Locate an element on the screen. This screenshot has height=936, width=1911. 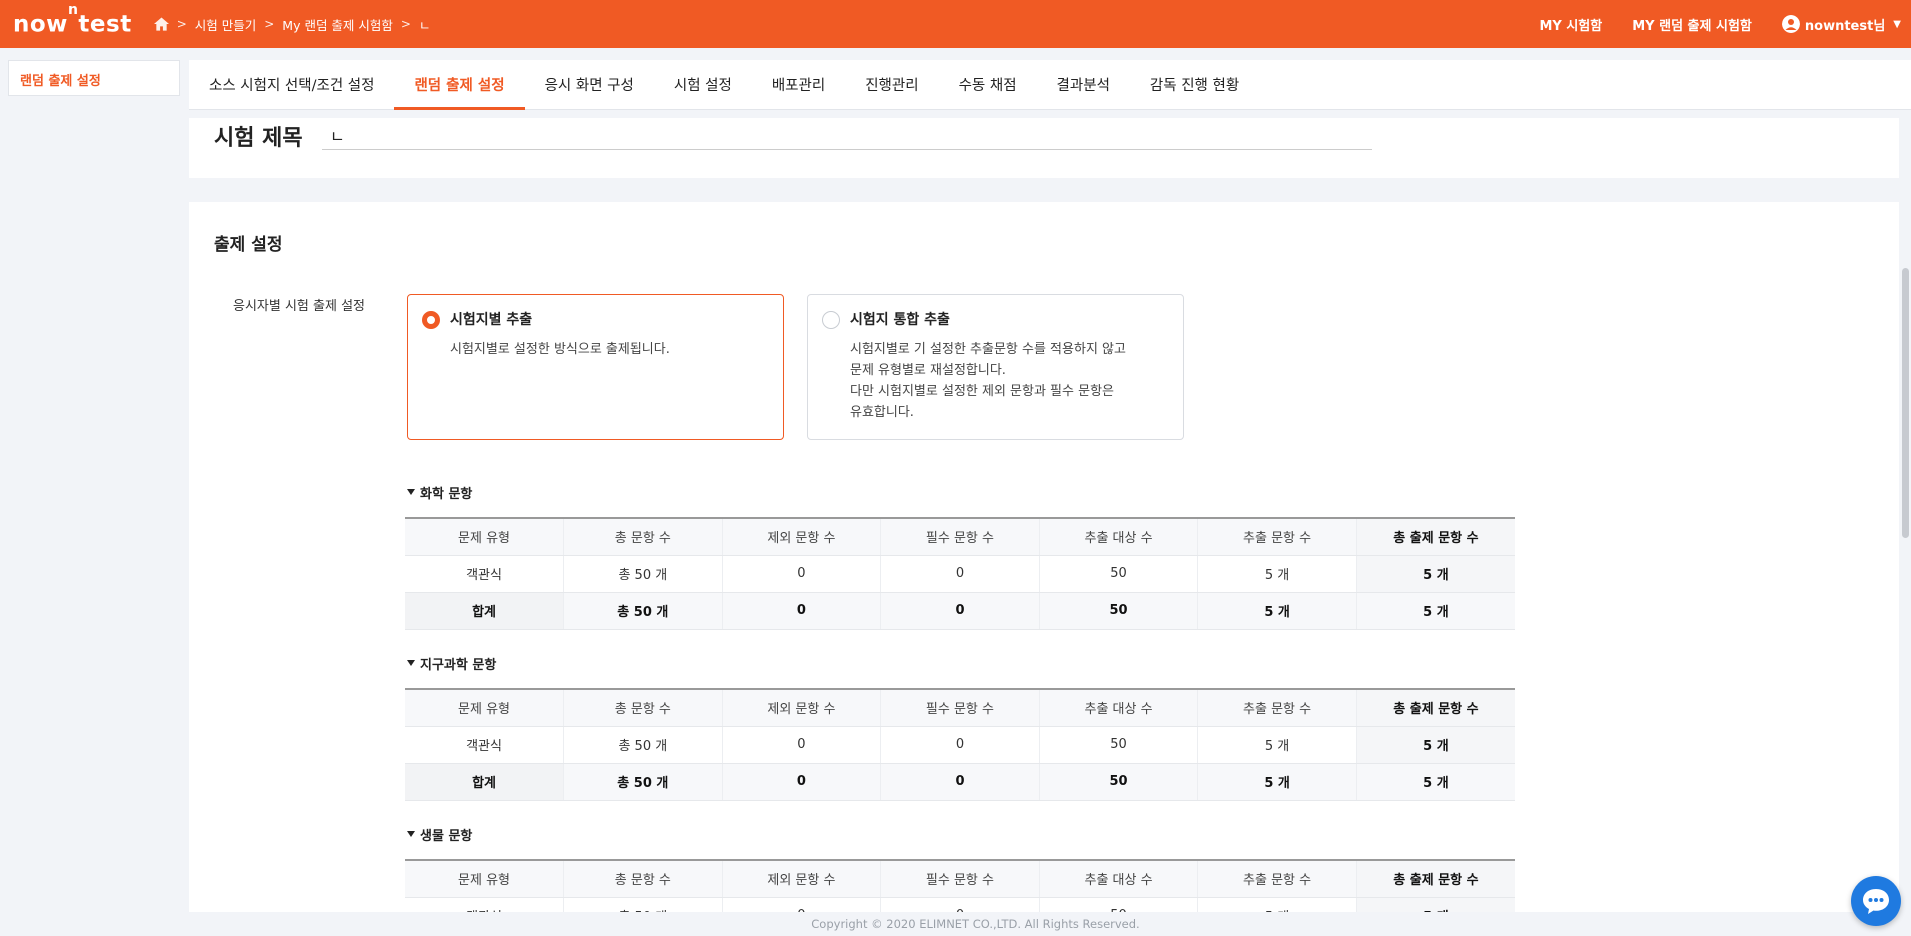
group-toggle: 생물 문항 is located at coordinates (961, 834).